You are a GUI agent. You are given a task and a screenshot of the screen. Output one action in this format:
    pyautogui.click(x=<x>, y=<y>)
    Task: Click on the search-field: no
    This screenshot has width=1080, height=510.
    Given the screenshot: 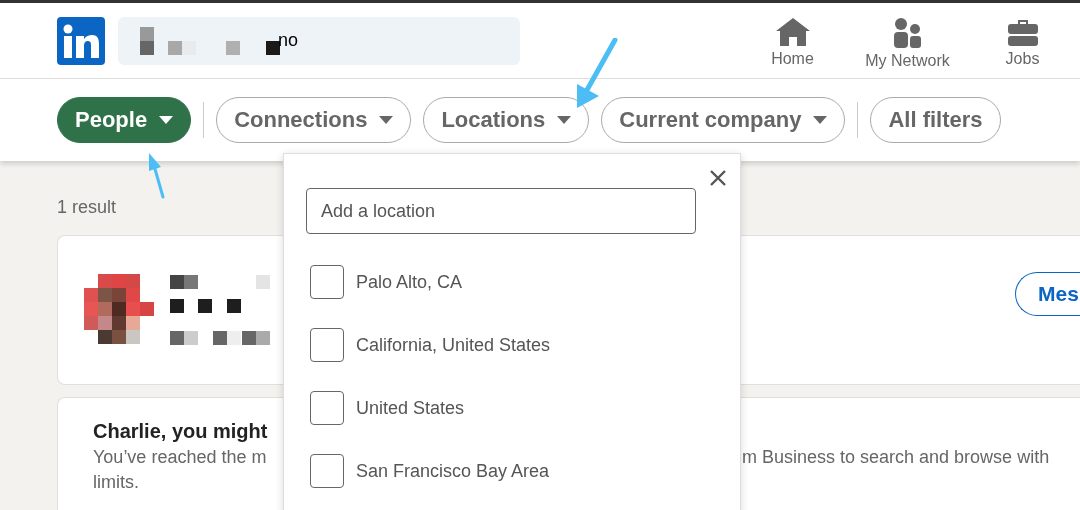 What is the action you would take?
    pyautogui.click(x=319, y=40)
    